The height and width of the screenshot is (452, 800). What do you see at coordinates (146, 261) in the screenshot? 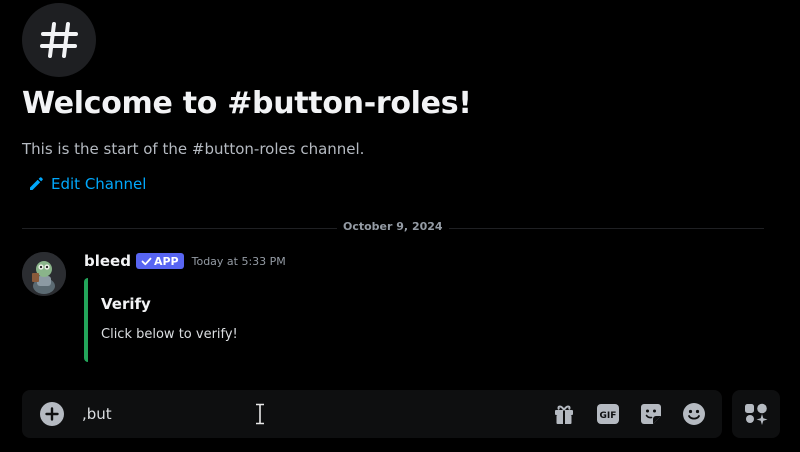
I see `check-icon` at bounding box center [146, 261].